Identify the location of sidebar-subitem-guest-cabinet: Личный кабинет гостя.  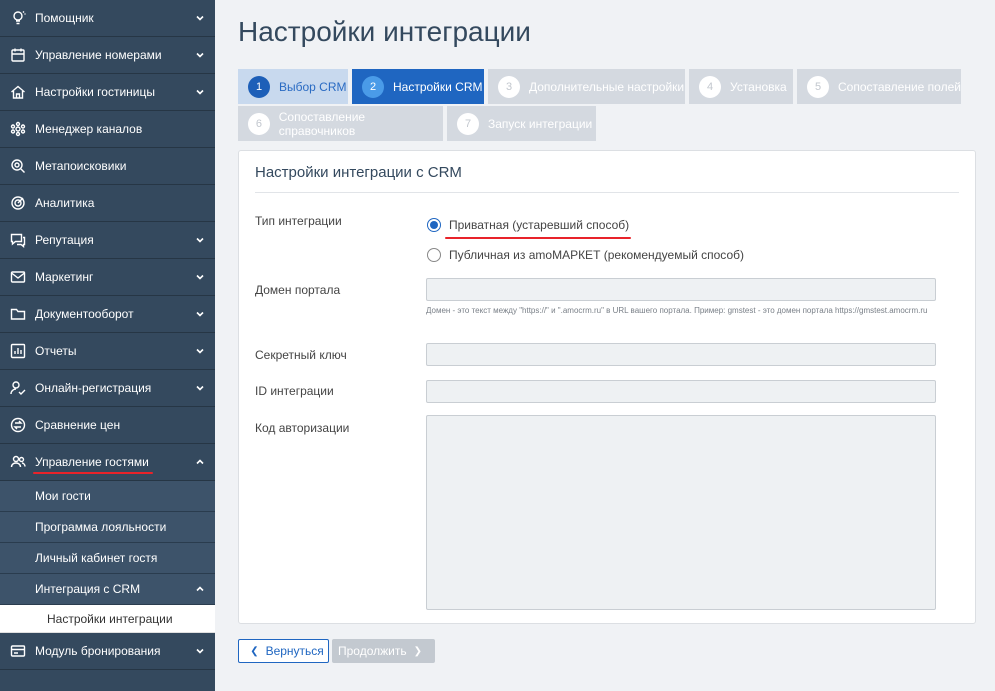
(107, 558).